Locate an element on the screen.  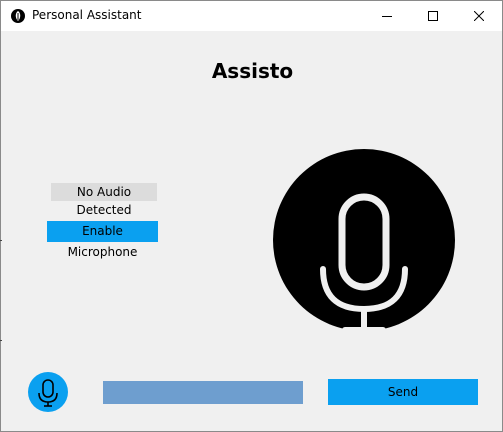
microphone-button is located at coordinates (48, 392).